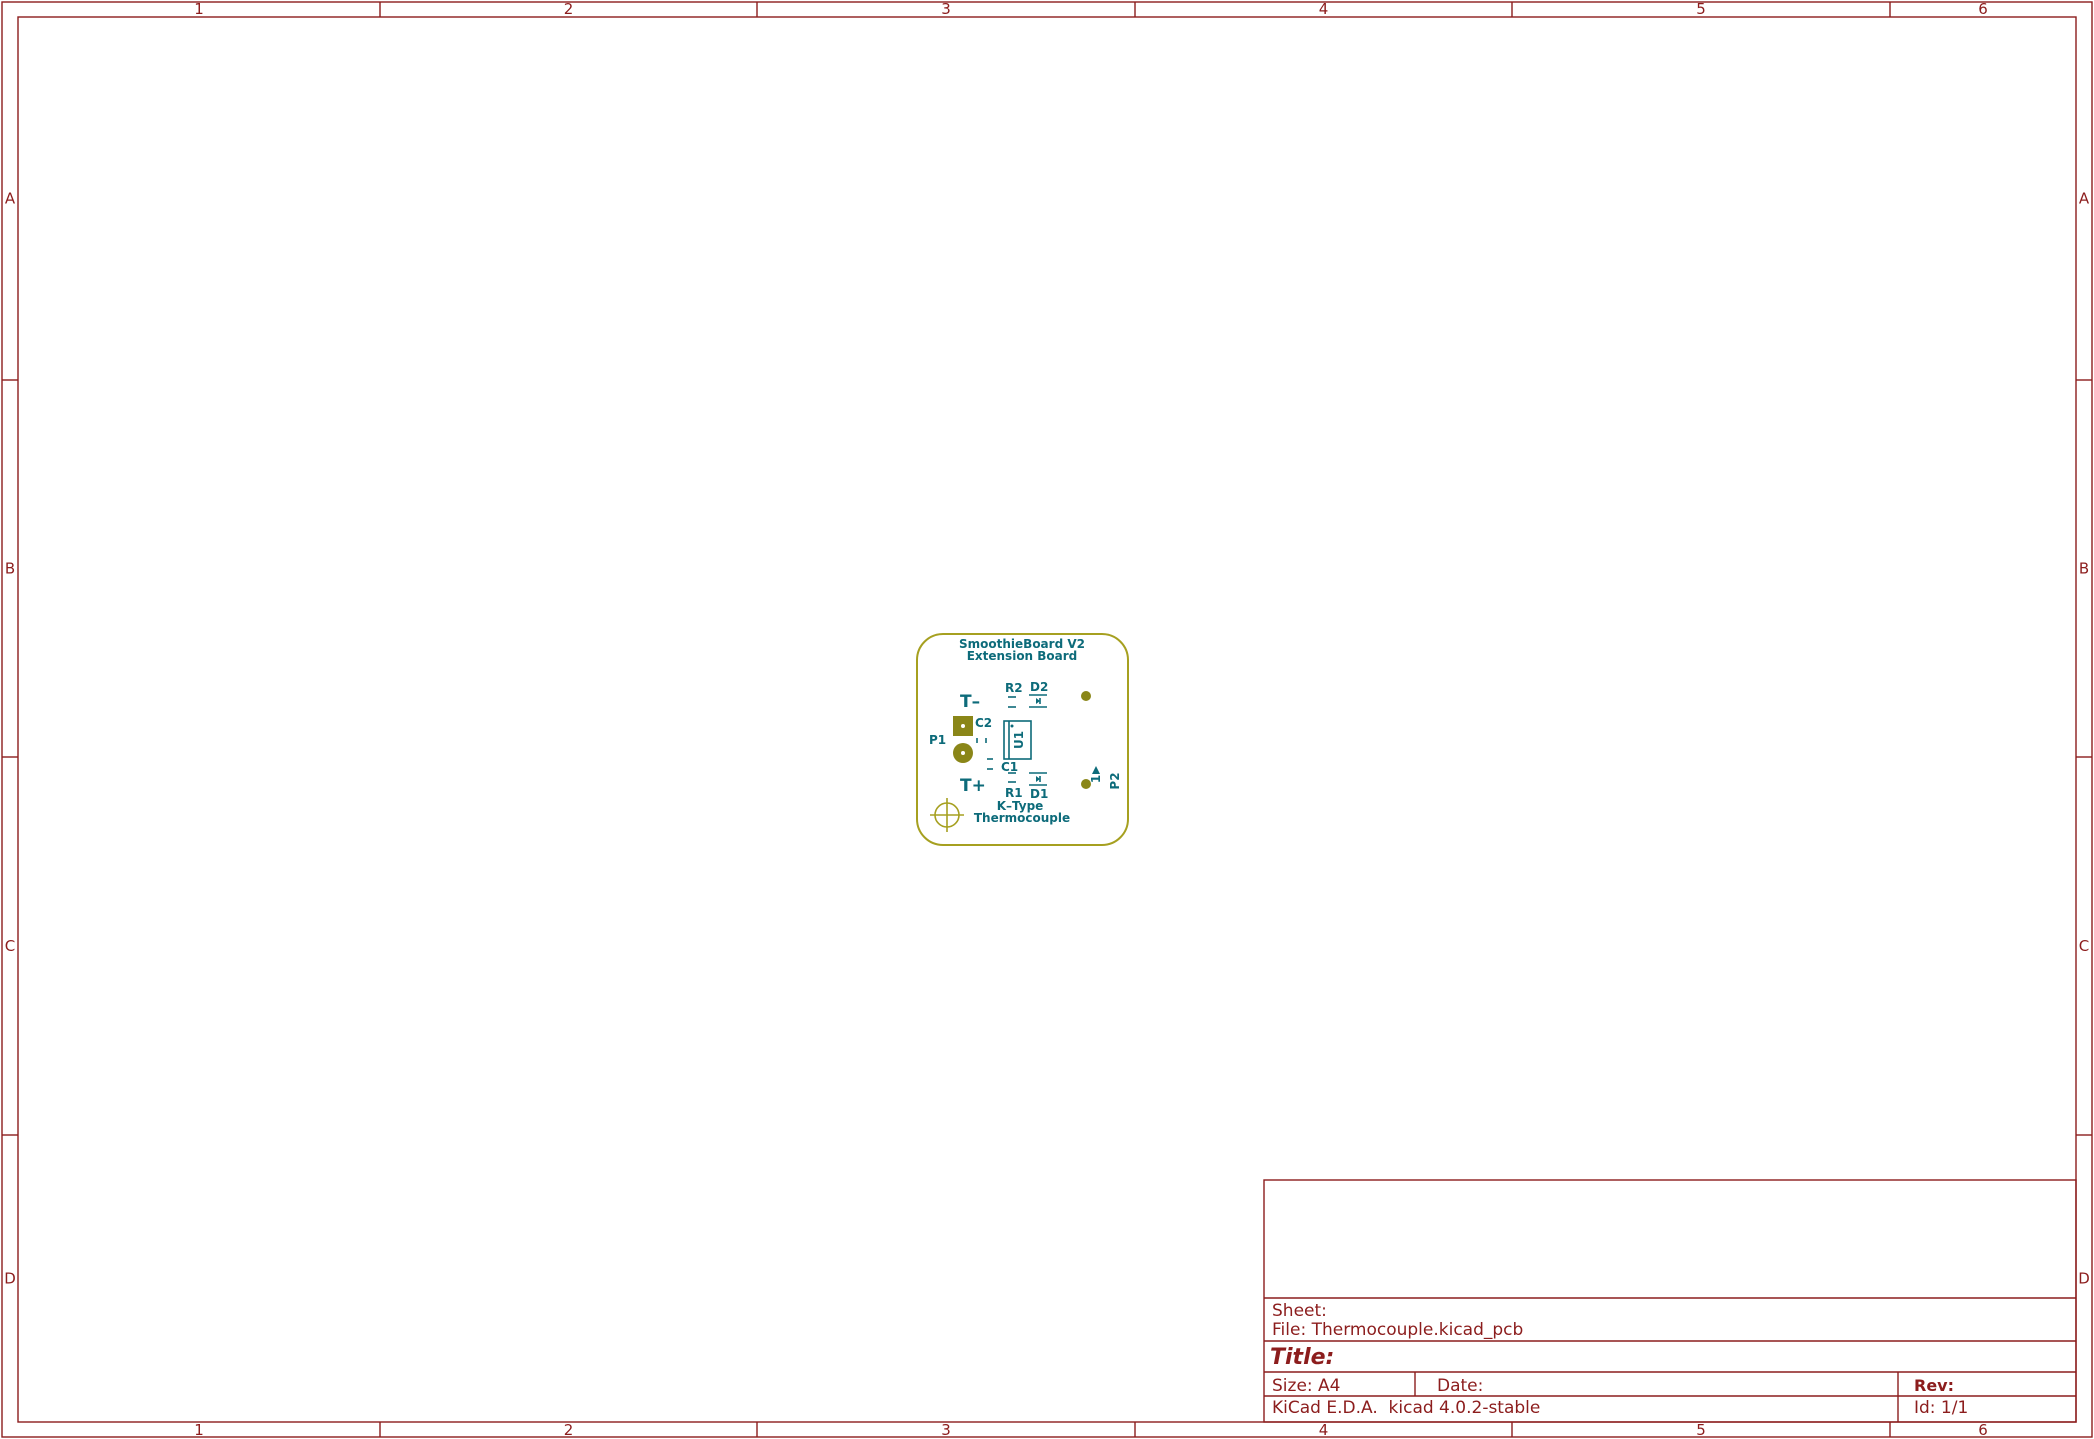 The width and height of the screenshot is (2094, 1439). I want to click on column-label-bottom: 2, so click(569, 1430).